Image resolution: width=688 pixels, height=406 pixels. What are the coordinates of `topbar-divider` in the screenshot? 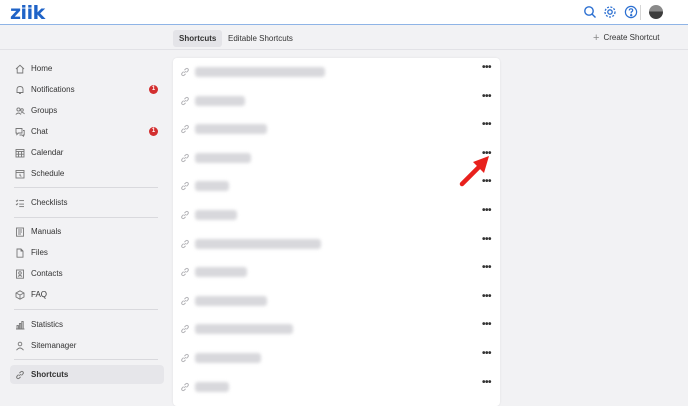 It's located at (640, 12).